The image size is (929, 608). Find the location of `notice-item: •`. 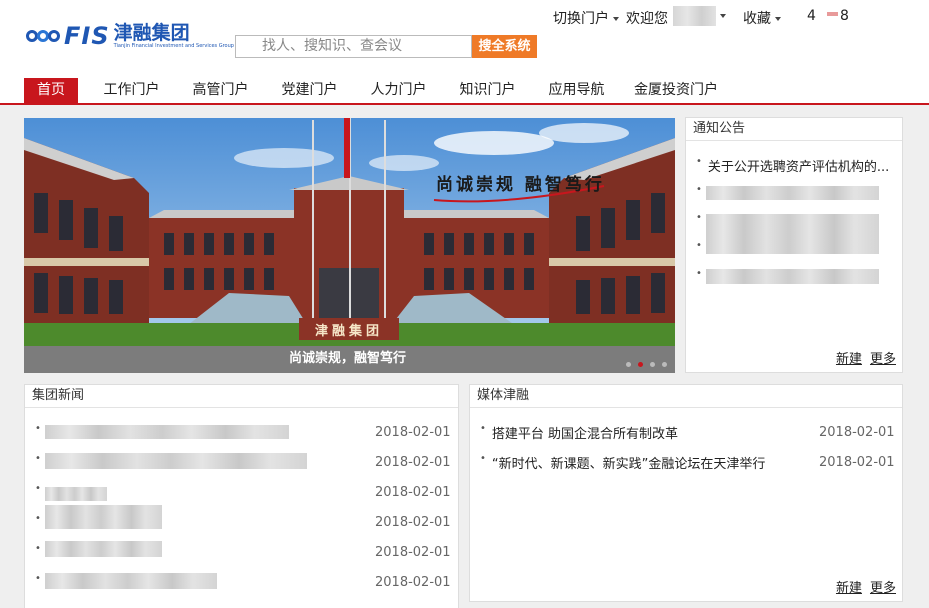

notice-item: • is located at coordinates (702, 247).